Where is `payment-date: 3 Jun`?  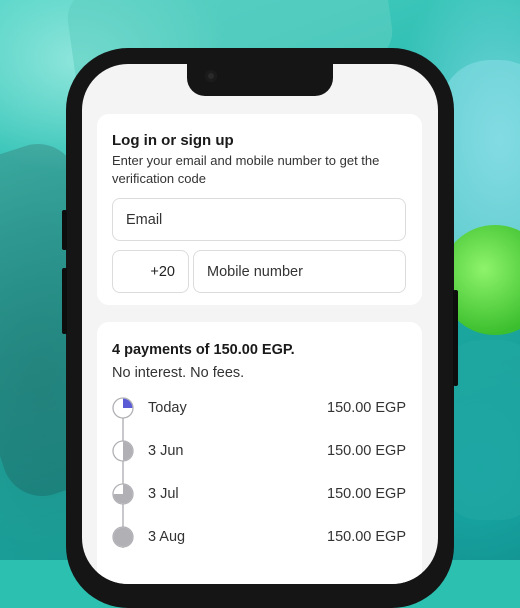
payment-date: 3 Jun is located at coordinates (166, 451).